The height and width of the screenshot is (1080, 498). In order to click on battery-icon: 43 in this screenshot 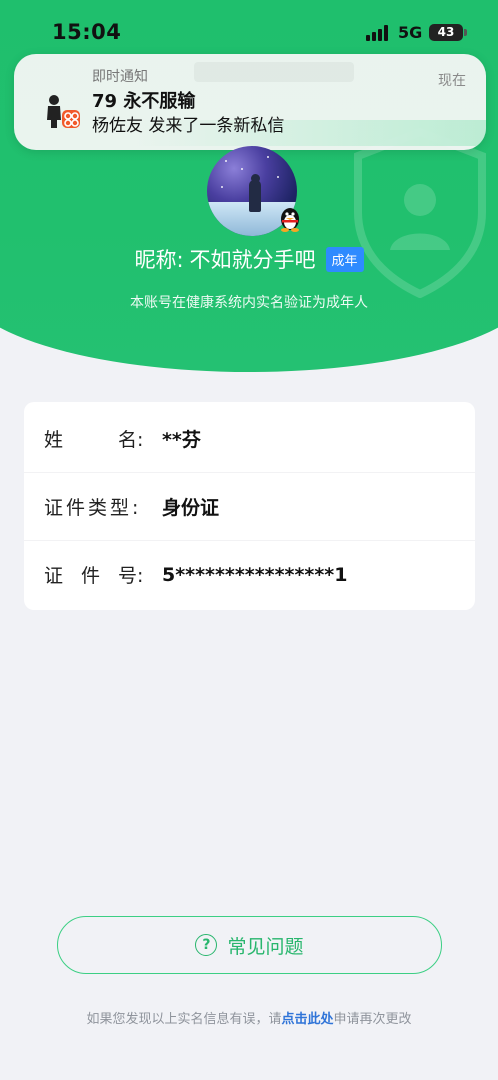, I will do `click(446, 32)`.